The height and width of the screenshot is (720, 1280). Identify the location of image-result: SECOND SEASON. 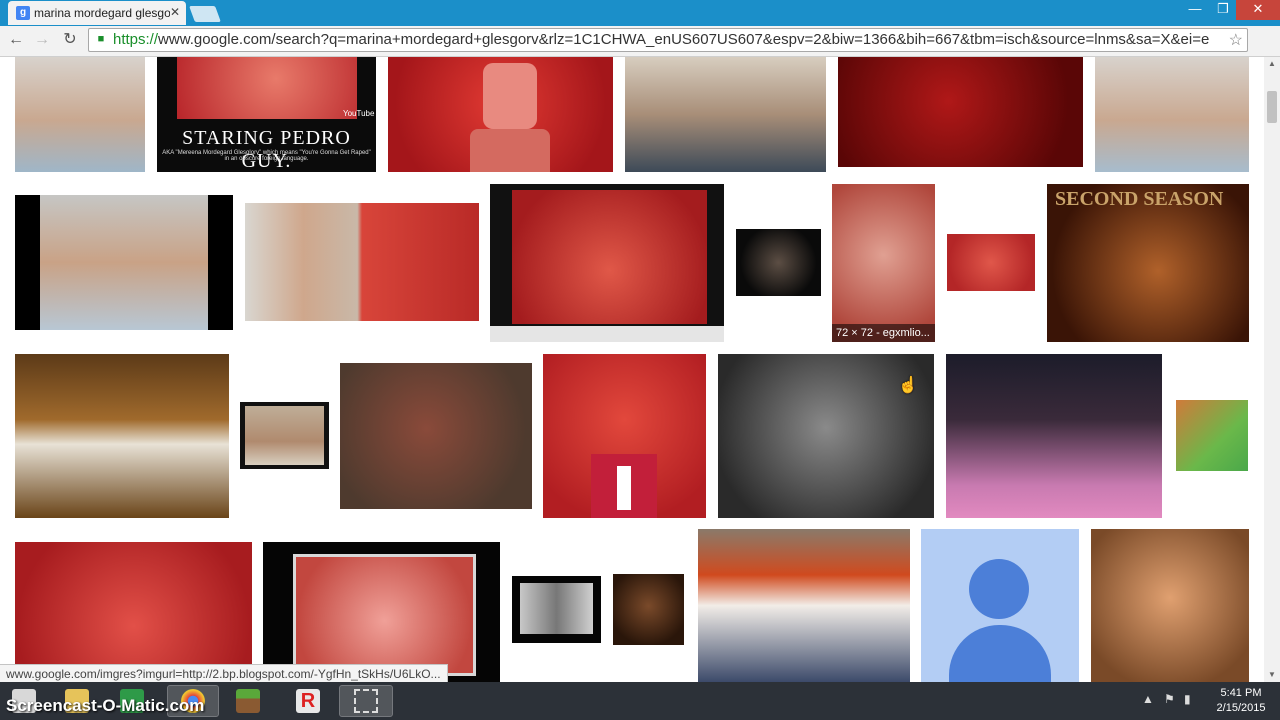
(1148, 263).